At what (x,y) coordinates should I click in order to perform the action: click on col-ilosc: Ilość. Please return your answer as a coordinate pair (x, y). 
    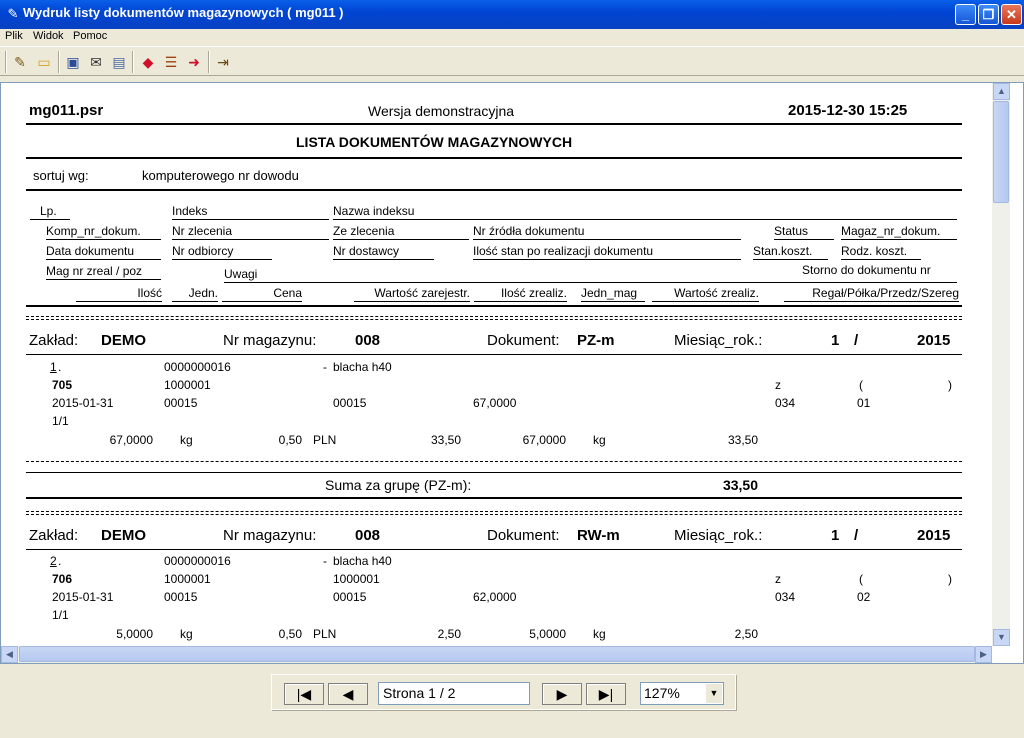
    Looking at the image, I should click on (119, 294).